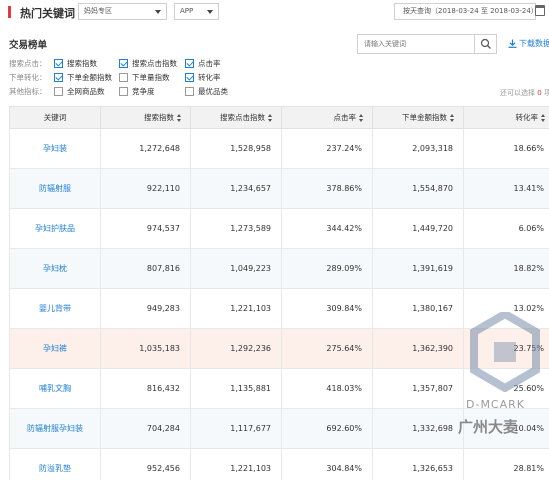 Image resolution: width=549 pixels, height=480 pixels. Describe the element at coordinates (506, 348) in the screenshot. I see `cell-conversion-rate: 23.75%` at that location.